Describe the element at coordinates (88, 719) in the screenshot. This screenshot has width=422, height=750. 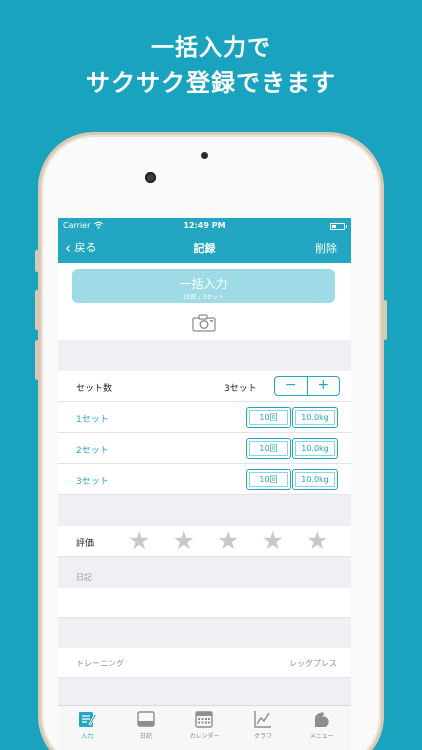
I see `pencil-note-icon` at that location.